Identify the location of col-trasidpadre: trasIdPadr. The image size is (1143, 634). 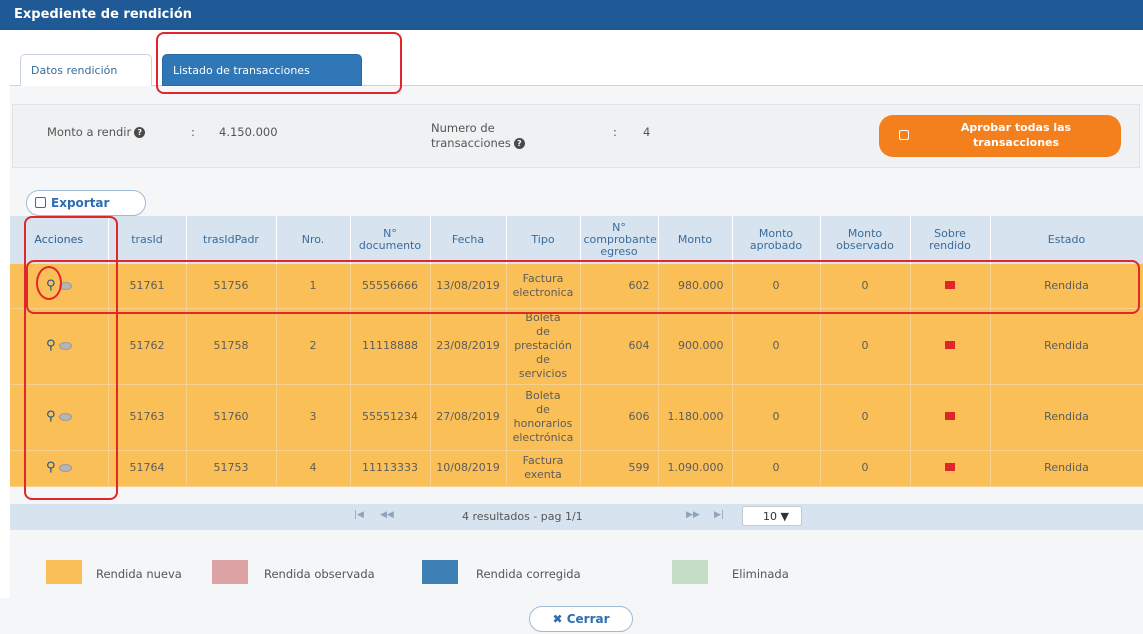
(231, 240).